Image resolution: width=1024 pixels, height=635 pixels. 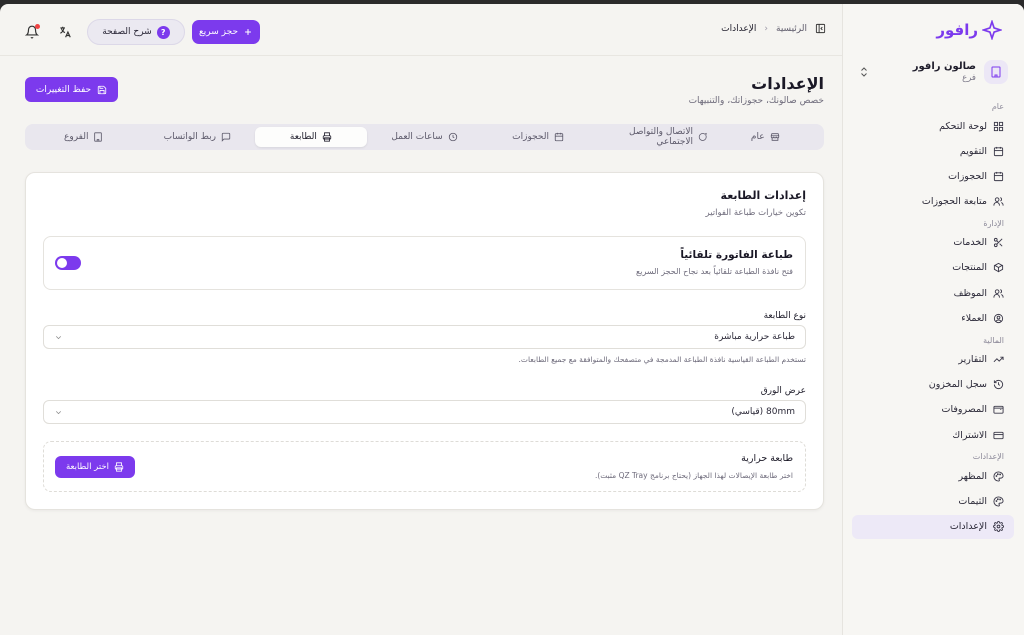 I want to click on tab-contact-social: الاتصال والتواصل الاجتماعي, so click(x=652, y=137).